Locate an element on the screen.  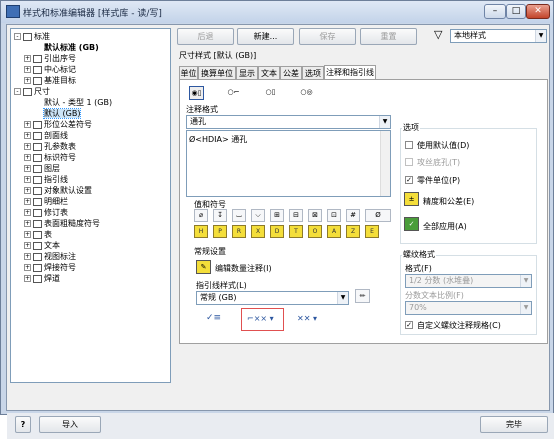
tree-item: + 指引线 is located at coordinates (46, 179).